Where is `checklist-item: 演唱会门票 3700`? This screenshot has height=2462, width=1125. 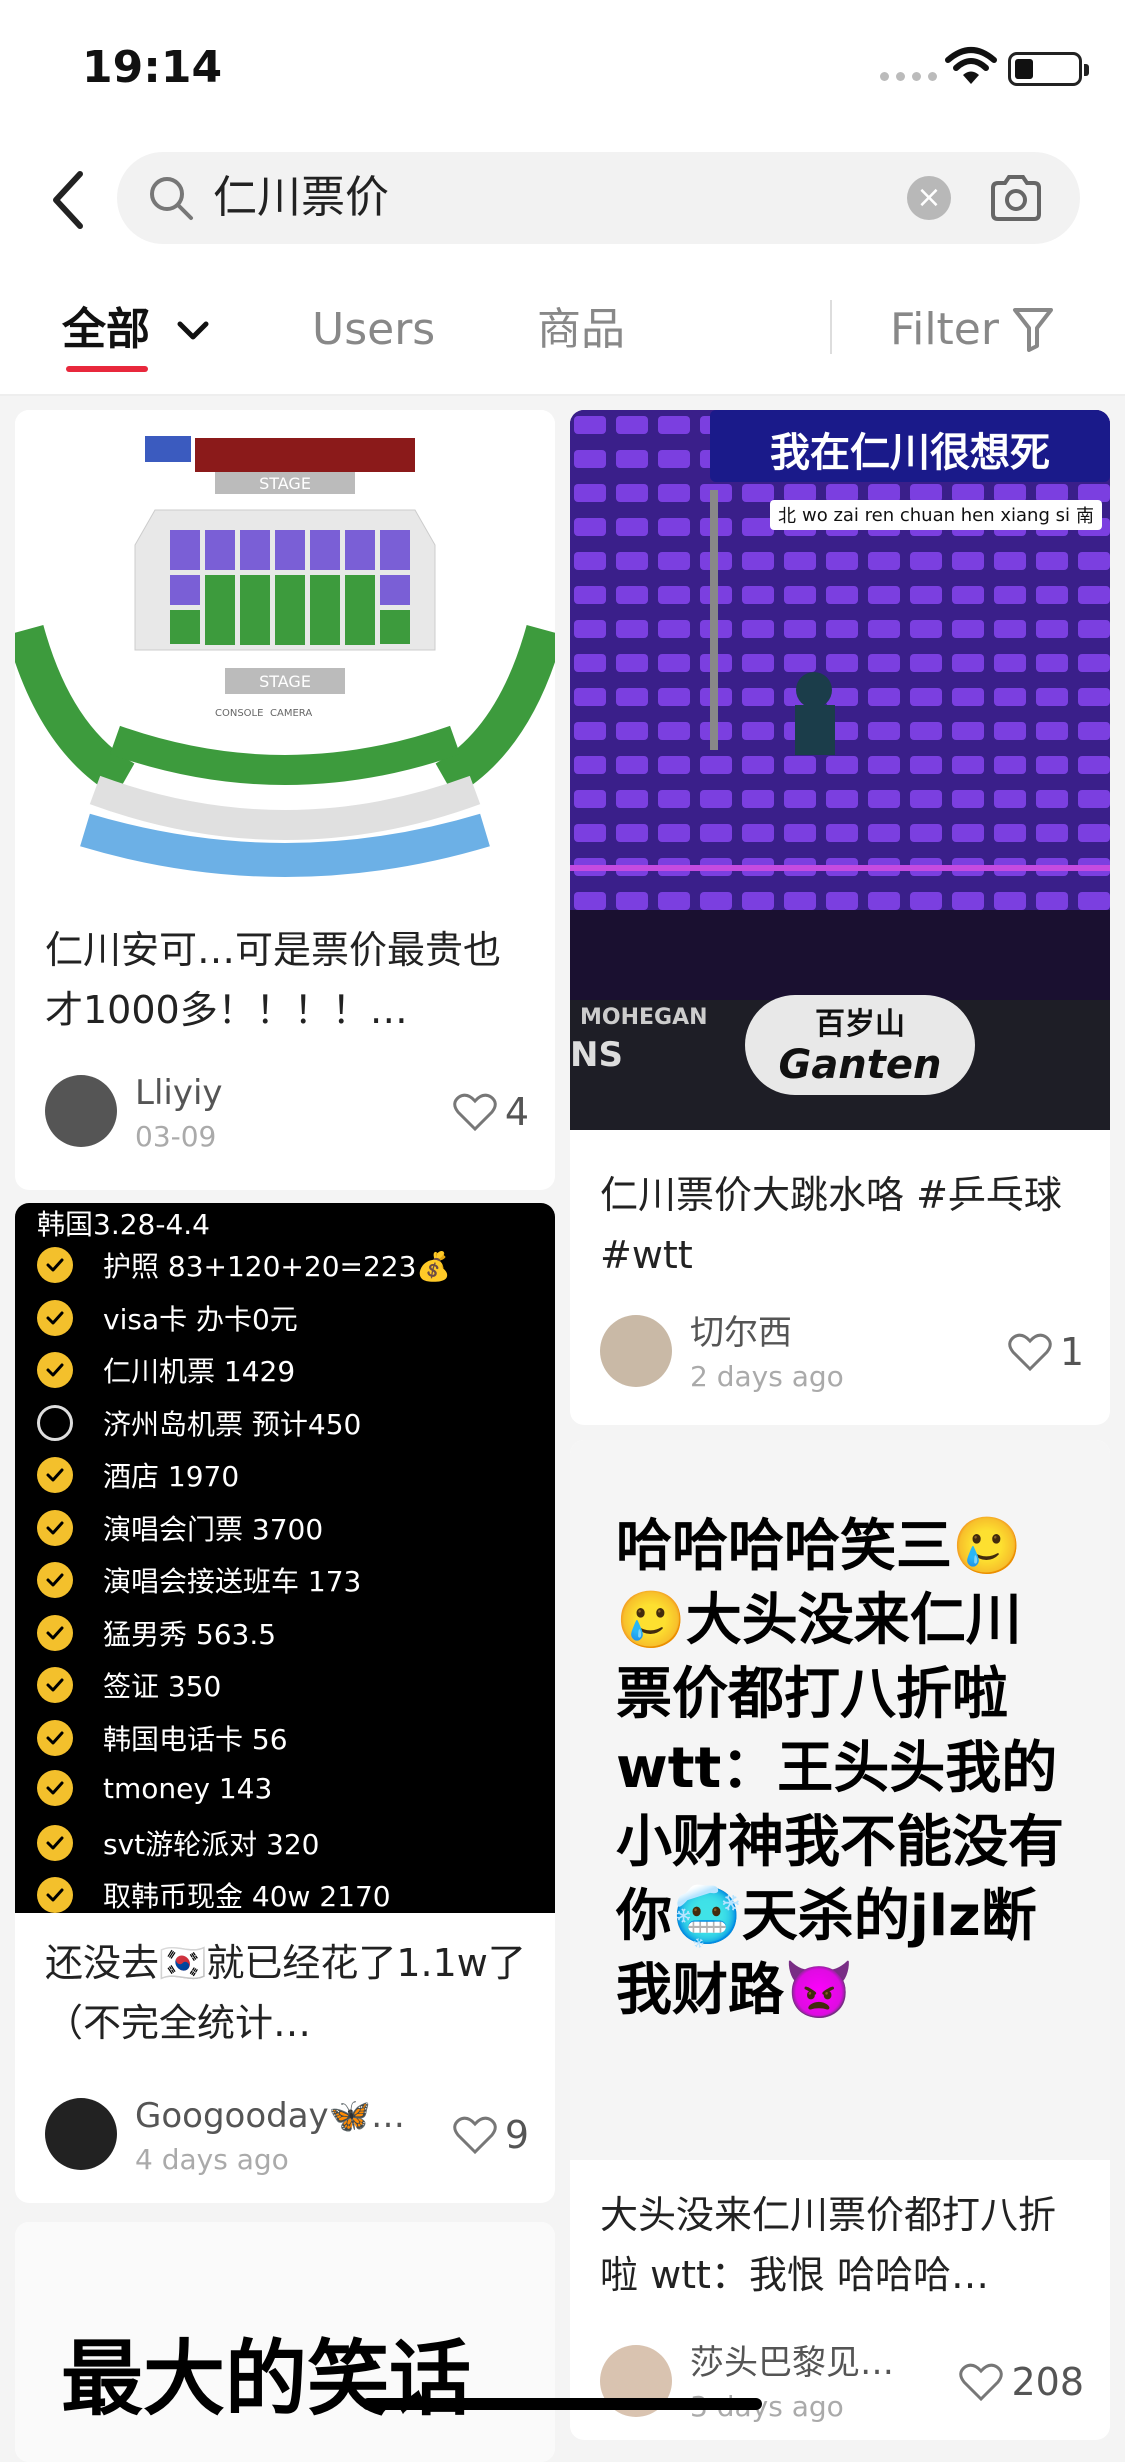 checklist-item: 演唱会门票 3700 is located at coordinates (180, 1528).